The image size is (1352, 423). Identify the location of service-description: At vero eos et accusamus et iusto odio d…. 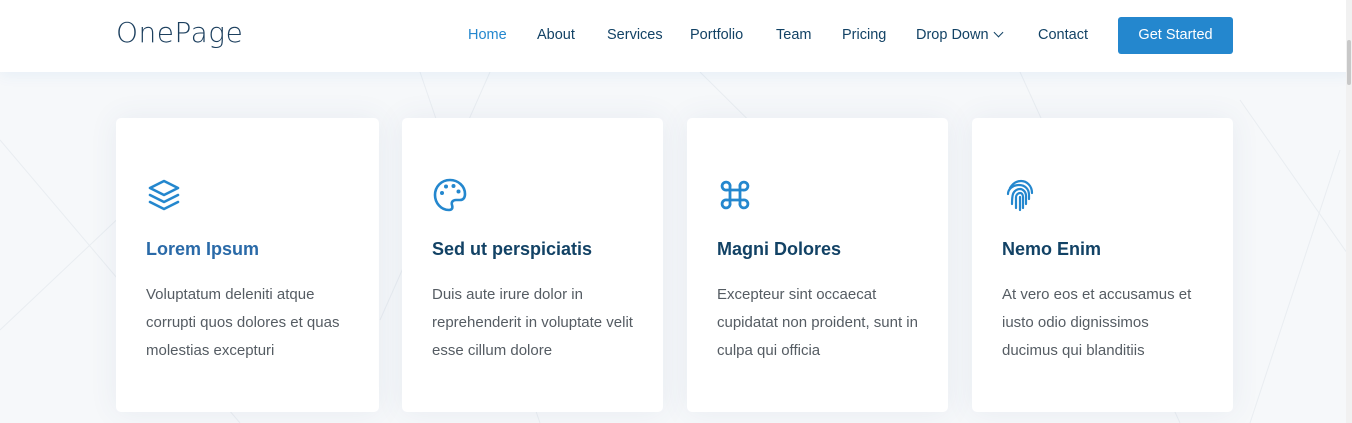
(1097, 322).